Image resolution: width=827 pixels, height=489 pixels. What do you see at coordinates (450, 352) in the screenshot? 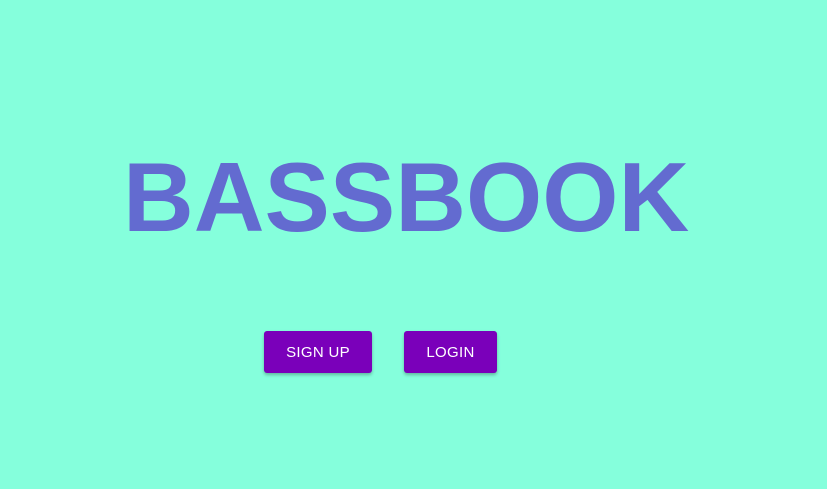
I see `login-button: LOGIN` at bounding box center [450, 352].